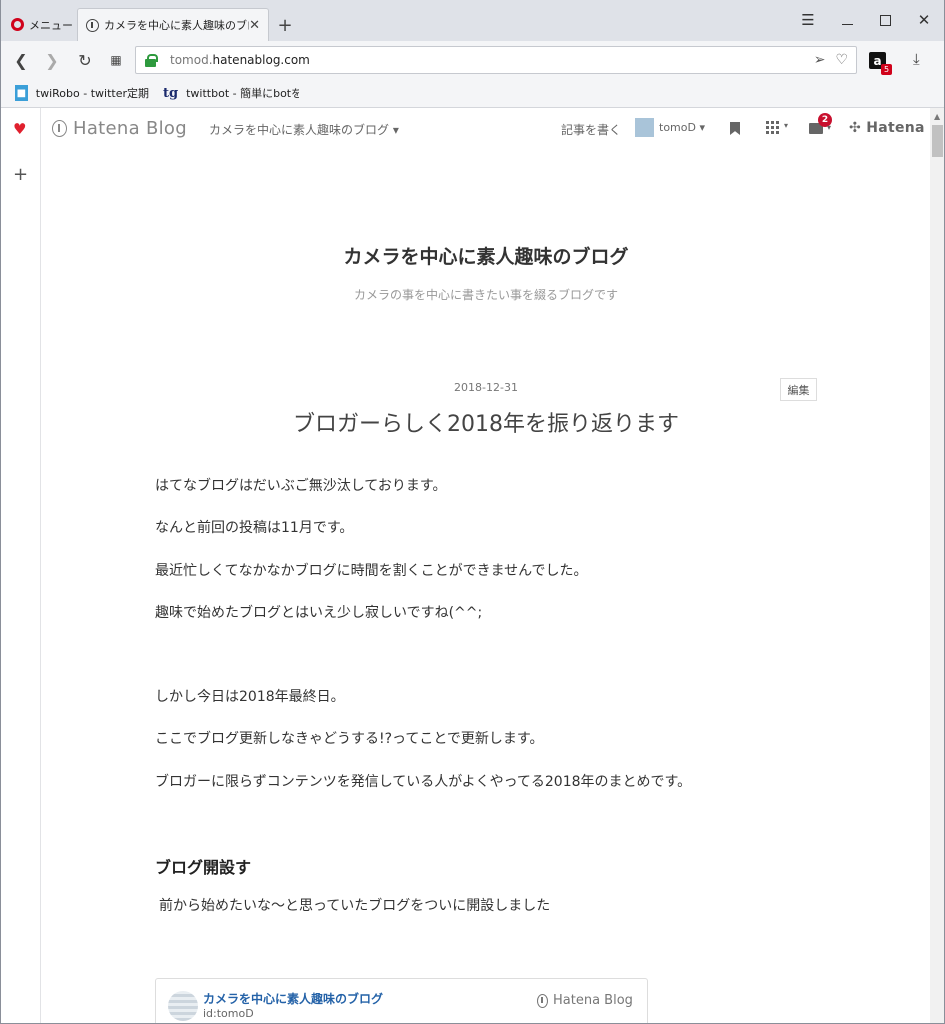 This screenshot has width=945, height=1024. Describe the element at coordinates (887, 128) in the screenshot. I see `hatena-link: ✣ Hatena` at that location.